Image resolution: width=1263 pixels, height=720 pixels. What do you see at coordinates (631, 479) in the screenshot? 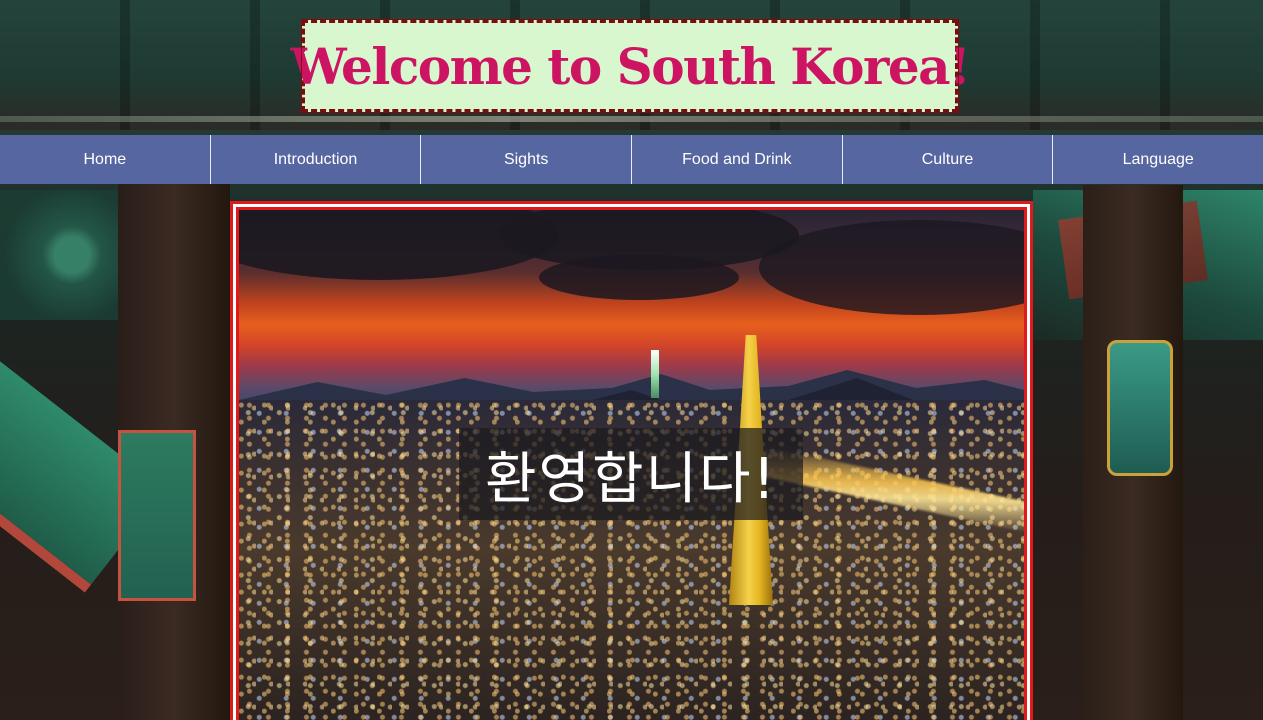
I see `welcome-korean-text: 환영합니다!` at bounding box center [631, 479].